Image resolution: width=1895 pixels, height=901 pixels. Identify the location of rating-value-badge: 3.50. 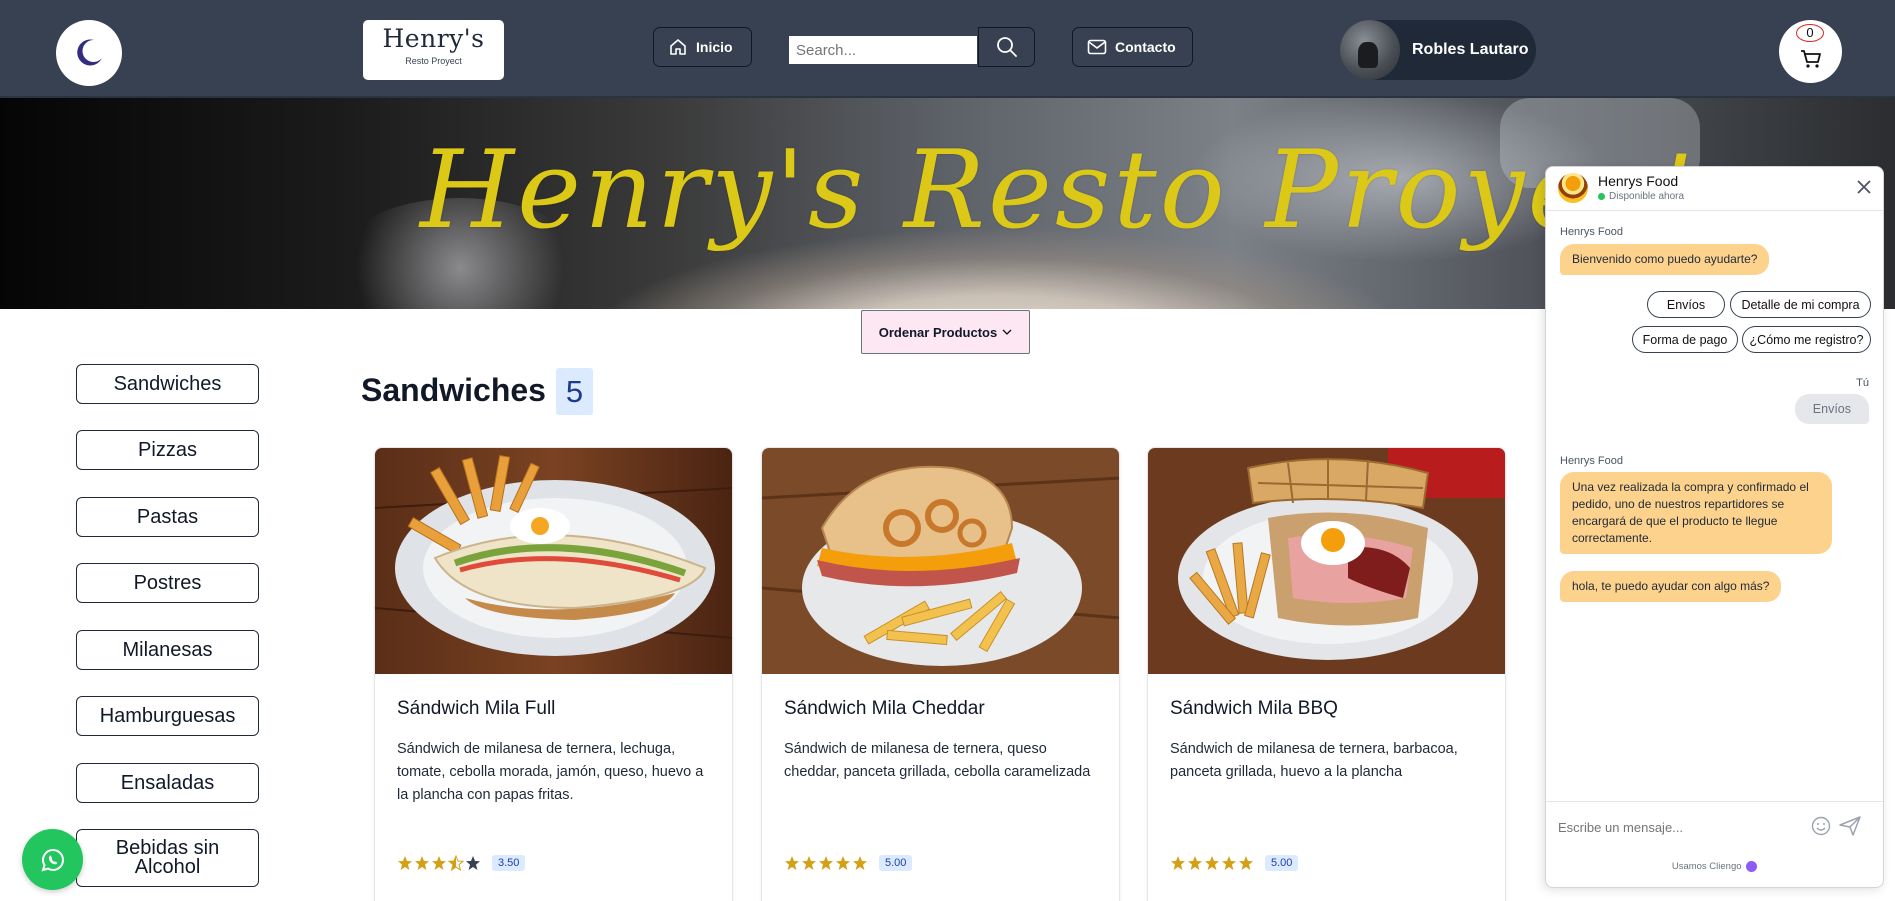
(509, 863).